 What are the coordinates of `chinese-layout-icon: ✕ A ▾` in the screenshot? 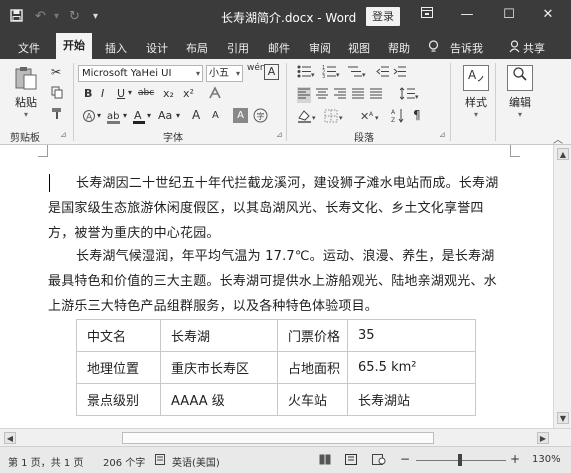 It's located at (371, 117).